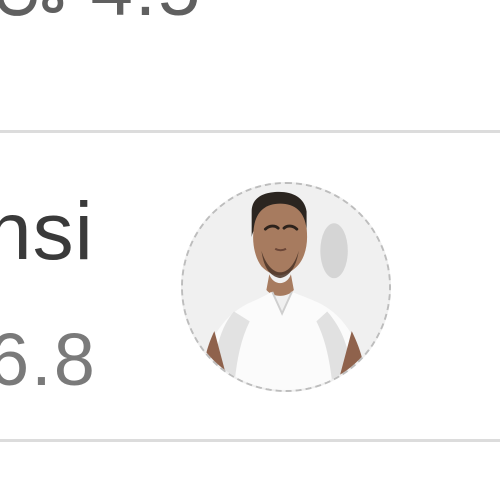 This screenshot has width=500, height=500. Describe the element at coordinates (101, 14) in the screenshot. I see `previous-row-value: ఈ 4.5` at that location.